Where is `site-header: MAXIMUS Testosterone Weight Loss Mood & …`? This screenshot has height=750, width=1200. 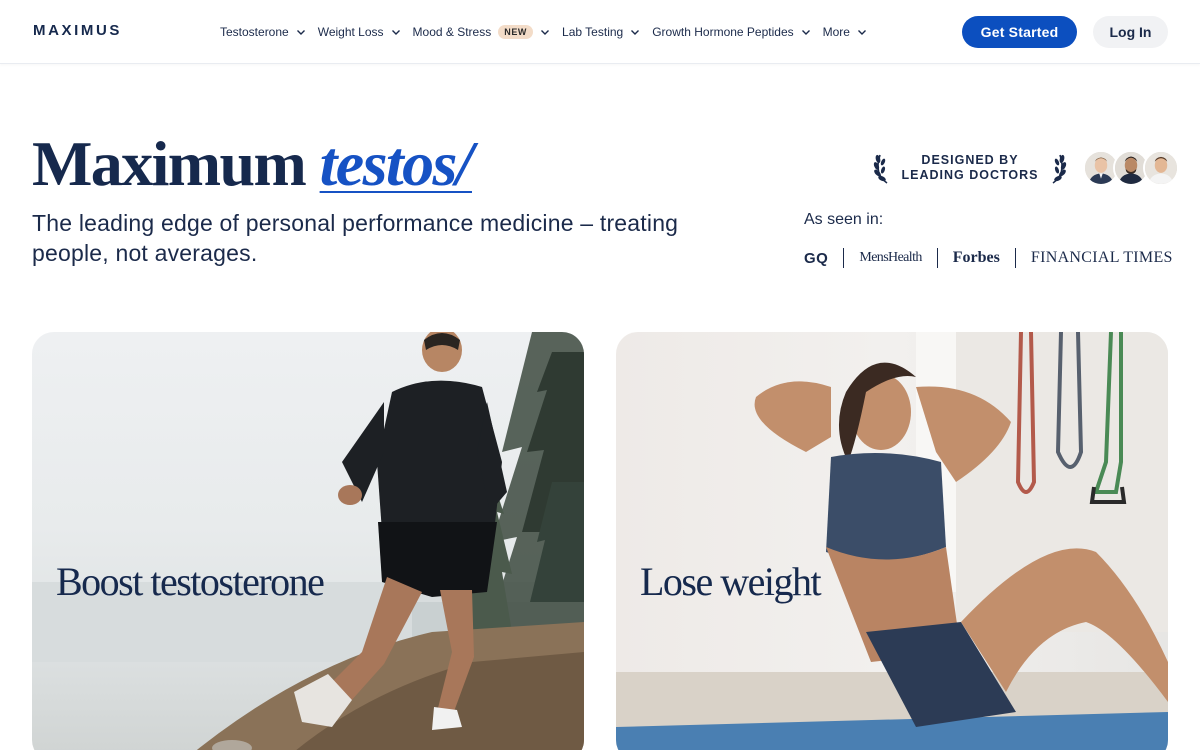
site-header: MAXIMUS Testosterone Weight Loss Mood & … is located at coordinates (600, 32).